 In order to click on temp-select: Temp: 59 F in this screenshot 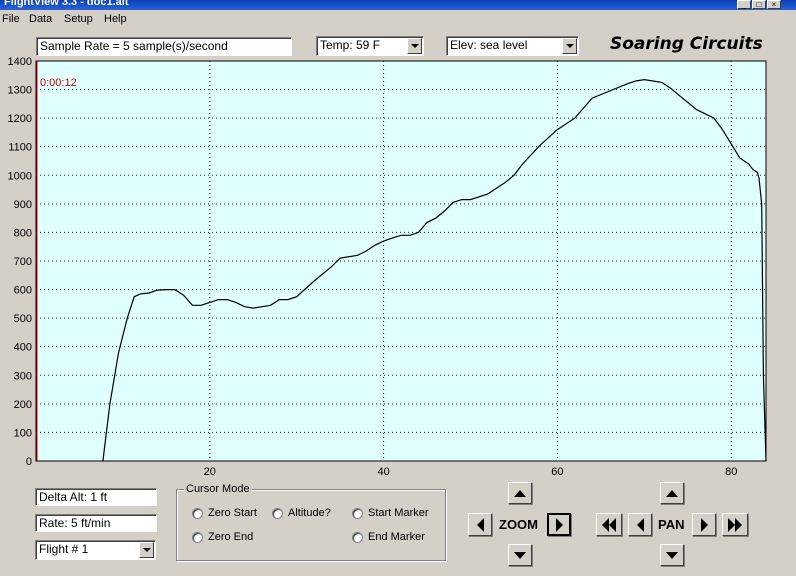, I will do `click(370, 46)`.